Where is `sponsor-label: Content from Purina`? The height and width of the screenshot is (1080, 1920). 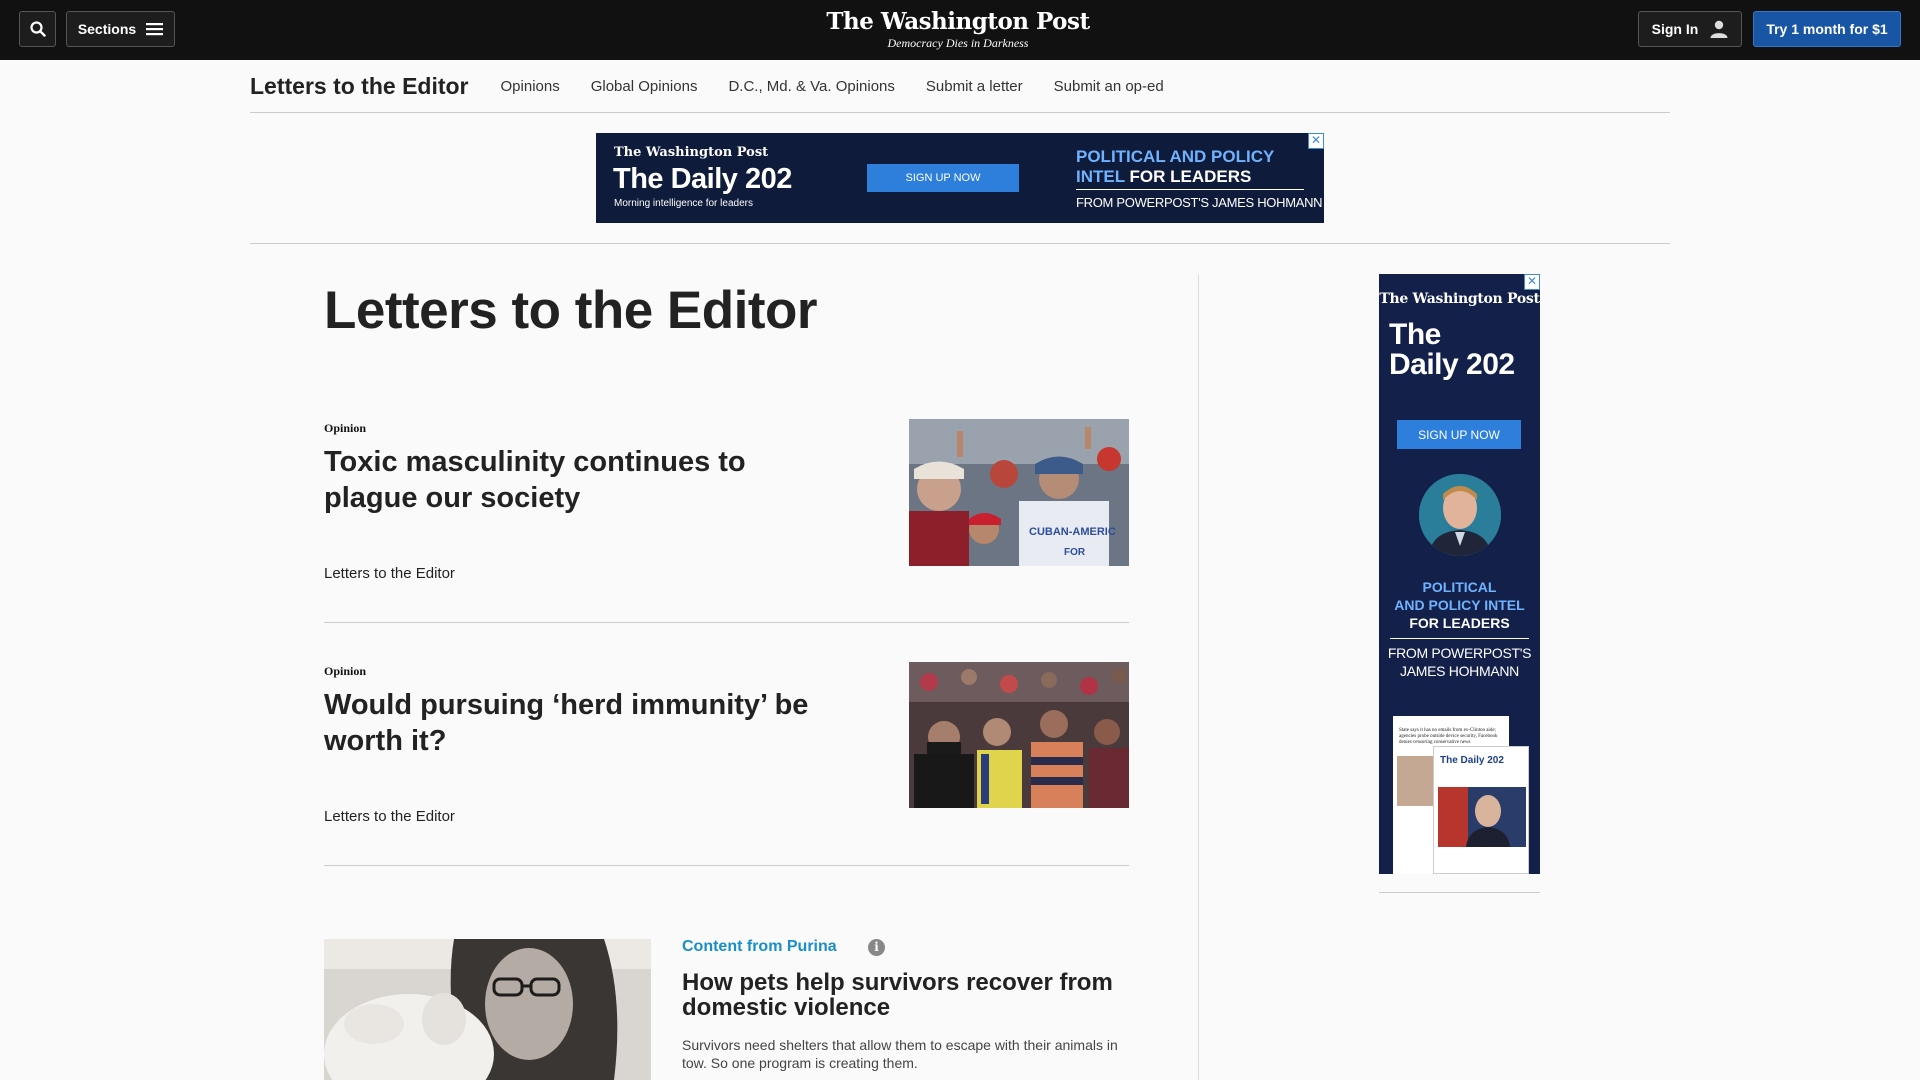
sponsor-label: Content from Purina is located at coordinates (759, 947).